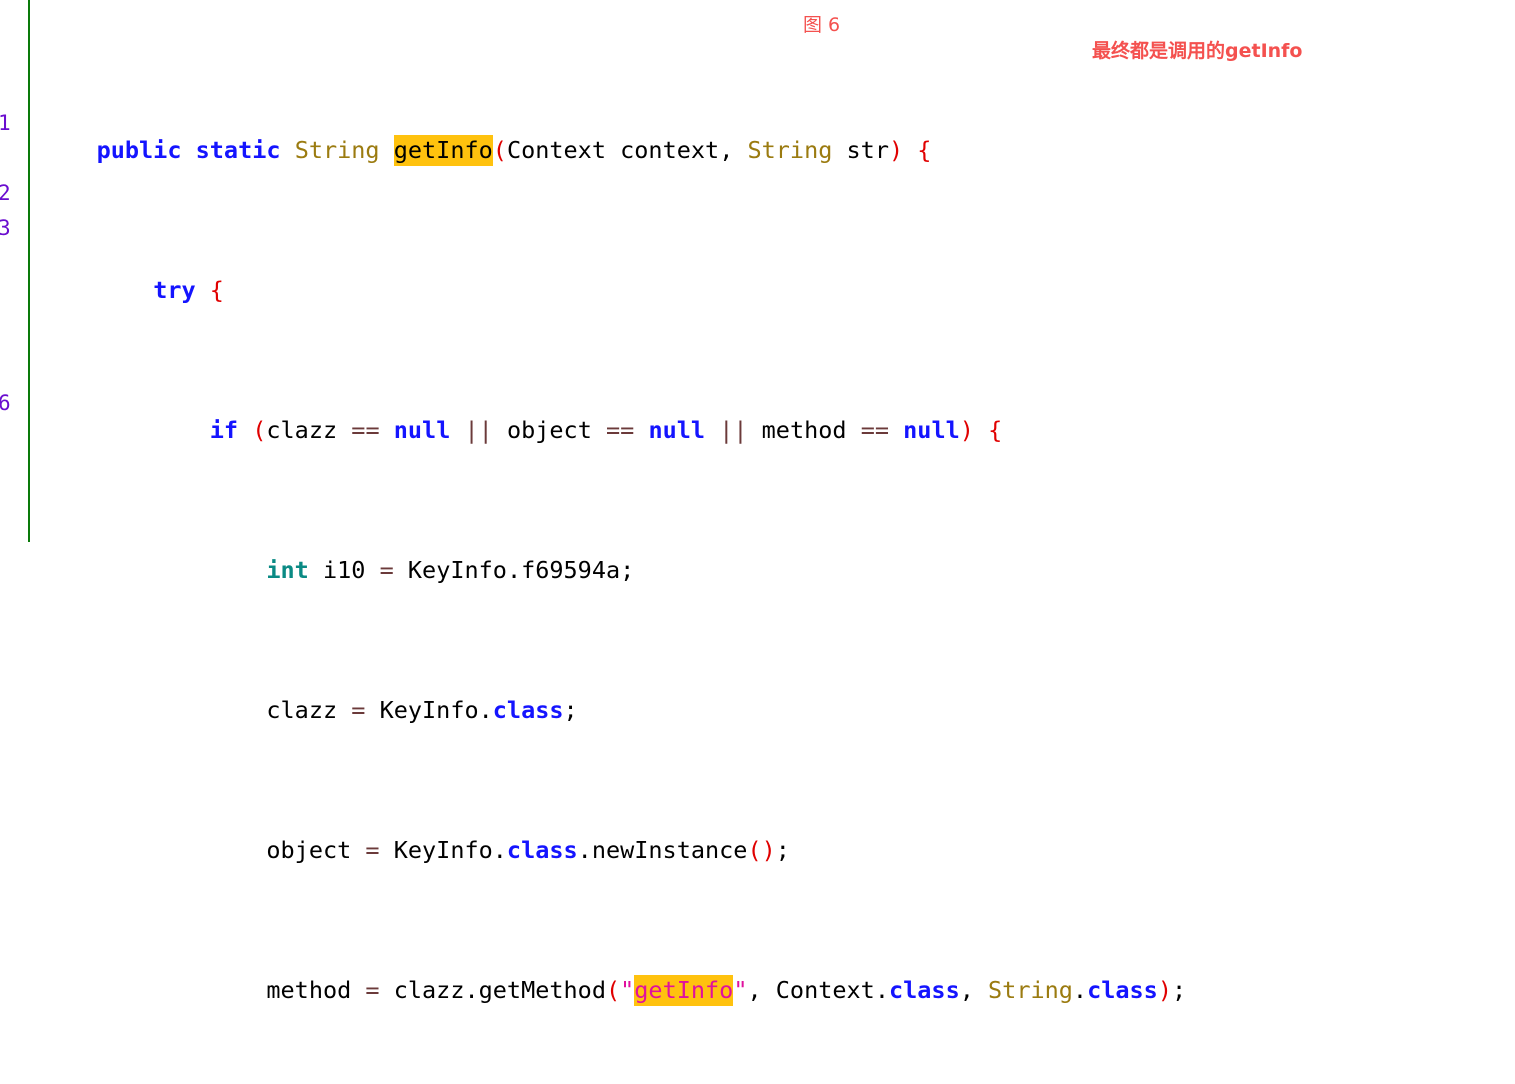 The width and height of the screenshot is (1515, 1084). Describe the element at coordinates (5, 403) in the screenshot. I see `line-number: 6` at that location.